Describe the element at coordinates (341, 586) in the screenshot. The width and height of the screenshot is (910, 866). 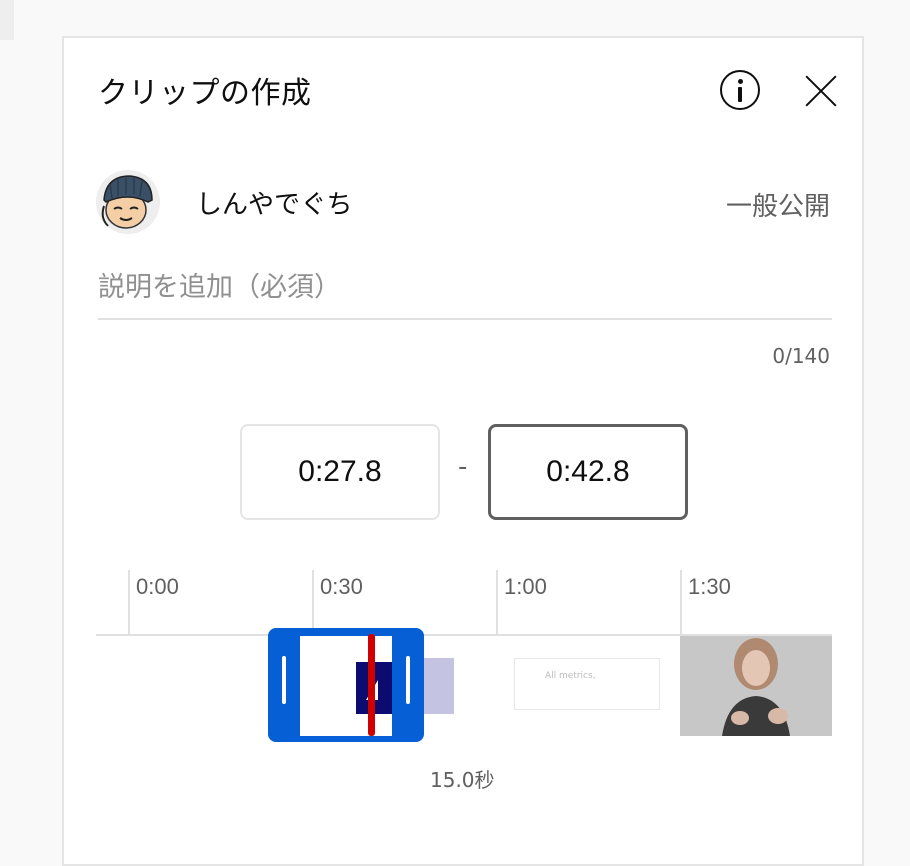
I see `timeline-label: 0:30` at that location.